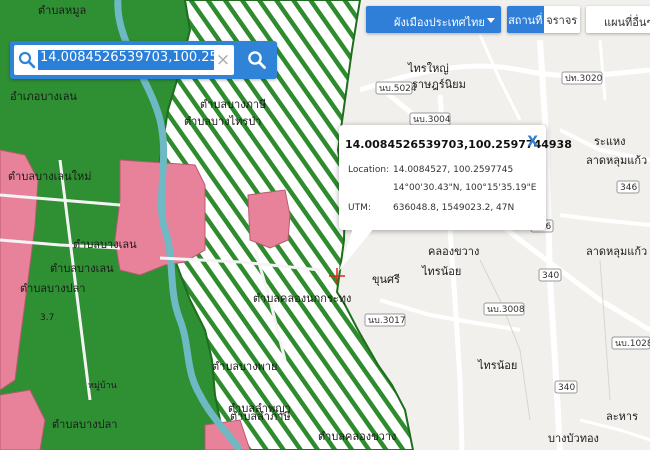  What do you see at coordinates (622, 416) in the screenshot?
I see `label-lahan: ละหาร` at bounding box center [622, 416].